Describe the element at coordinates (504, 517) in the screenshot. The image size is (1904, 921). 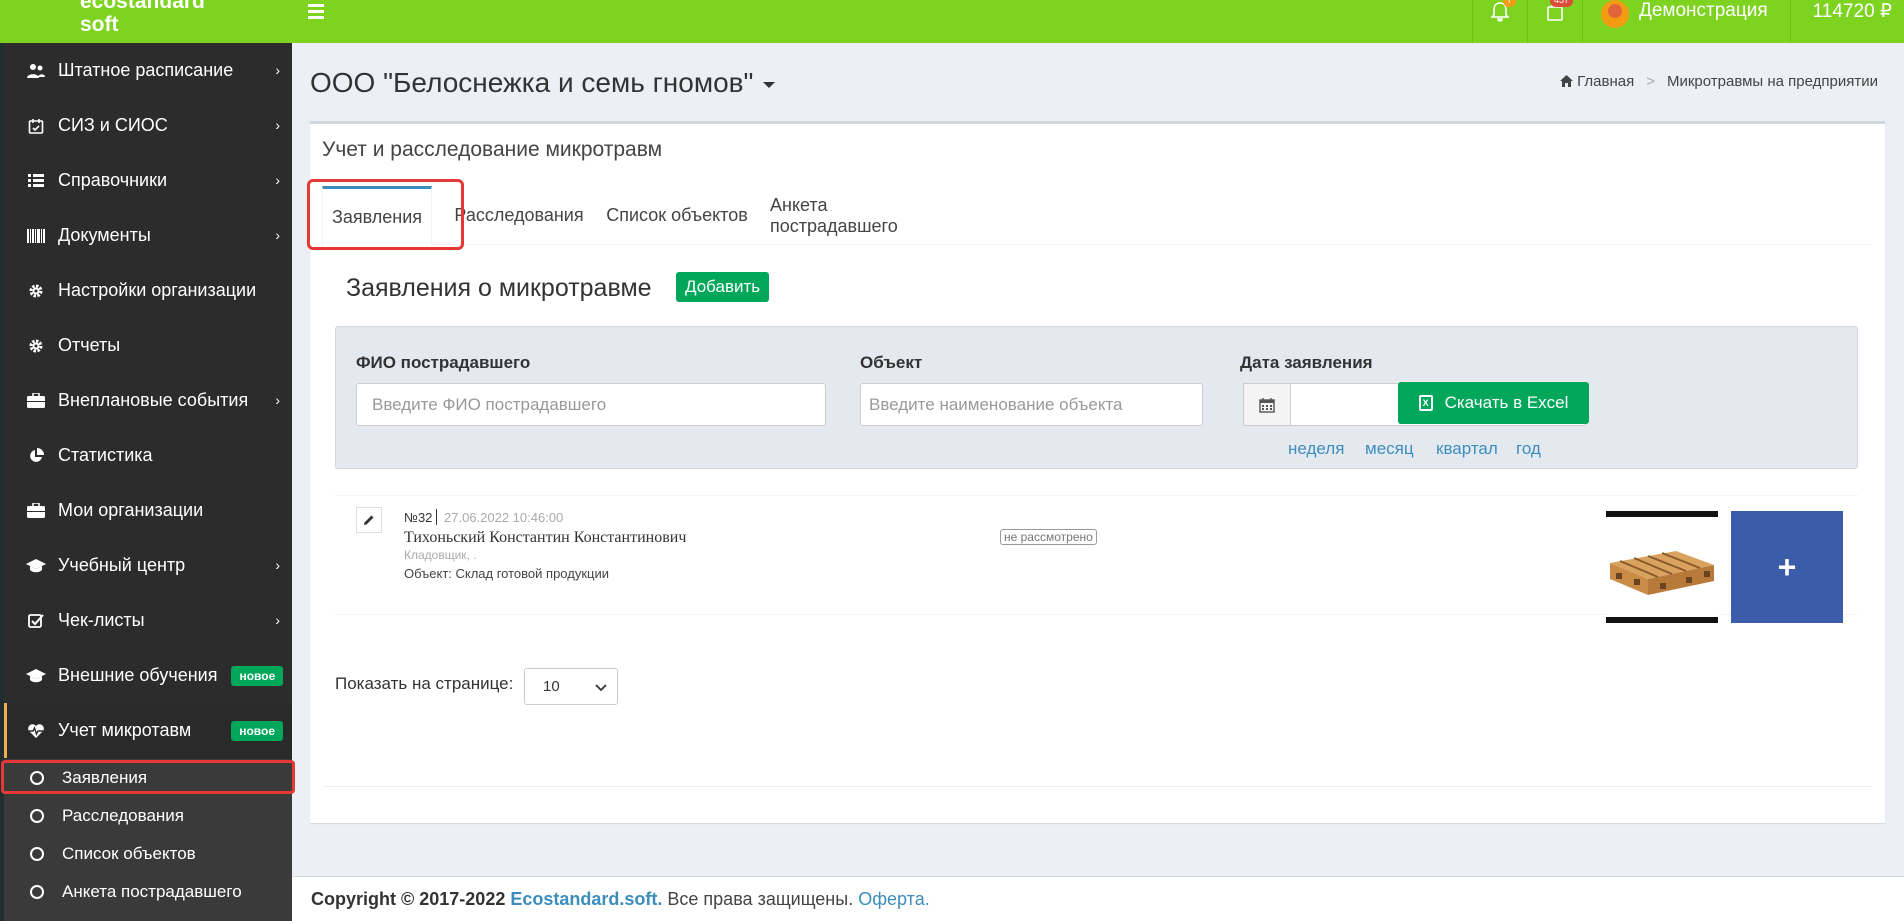
I see `record-datetime: 27.06.2022 10:46:00` at that location.